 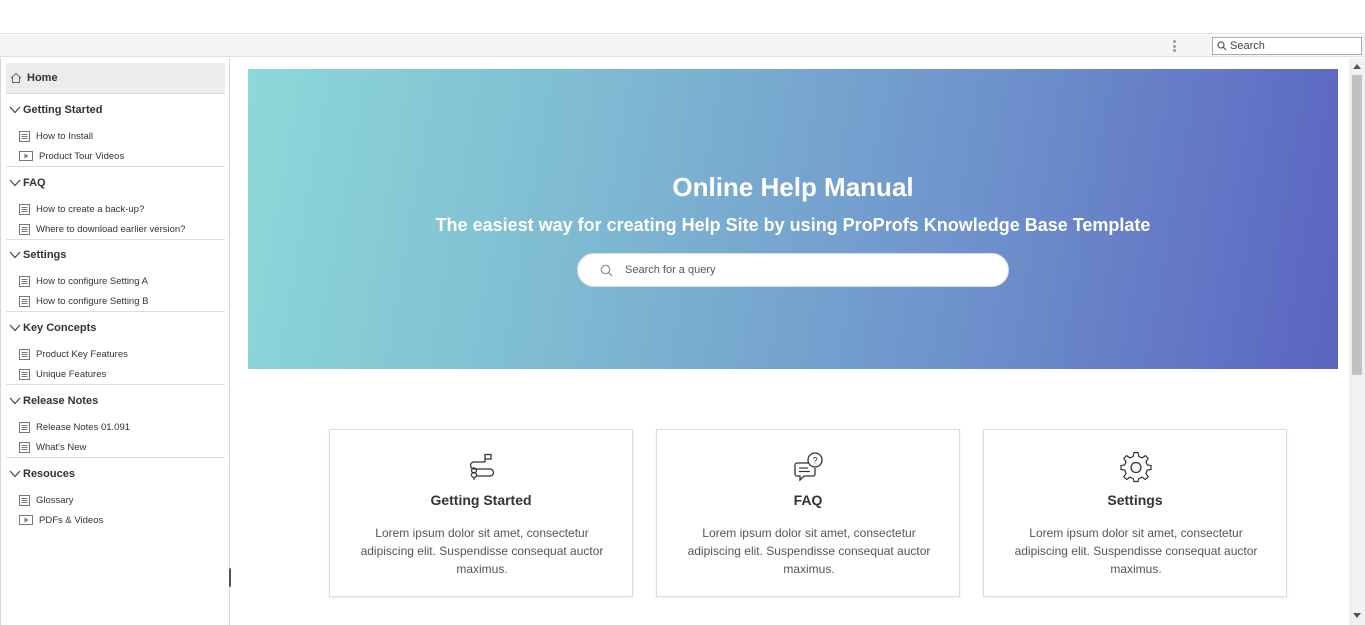 What do you see at coordinates (61, 401) in the screenshot?
I see `sidebar-section-title: Release Notes` at bounding box center [61, 401].